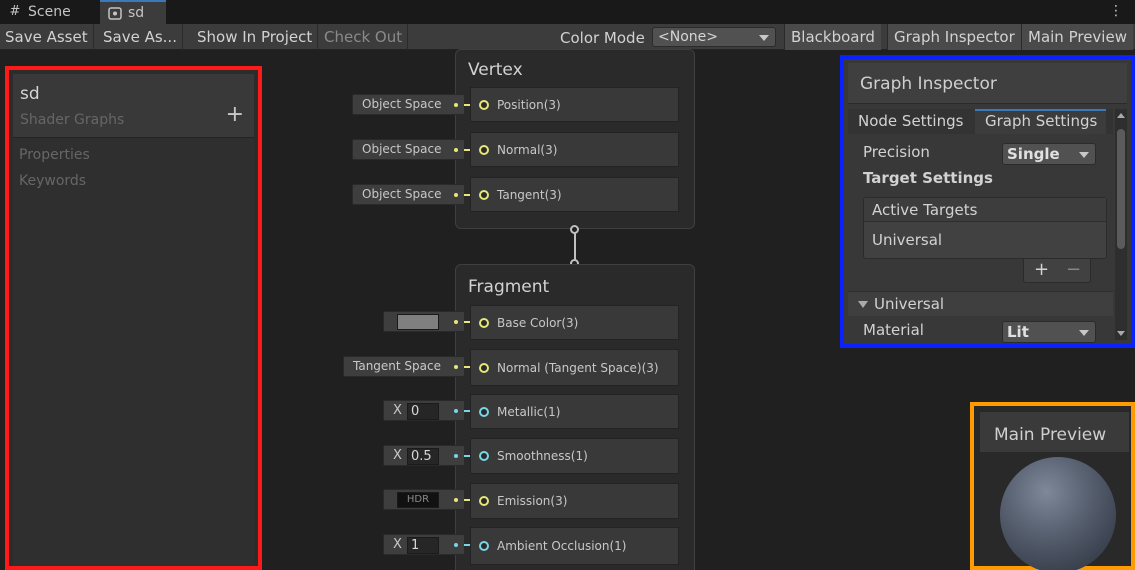  I want to click on color-mode-dropdown: <None>, so click(714, 37).